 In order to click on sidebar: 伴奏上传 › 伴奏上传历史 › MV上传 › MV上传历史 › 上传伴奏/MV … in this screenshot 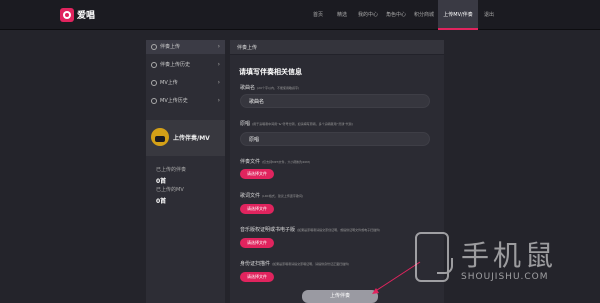, I will do `click(185, 171)`.